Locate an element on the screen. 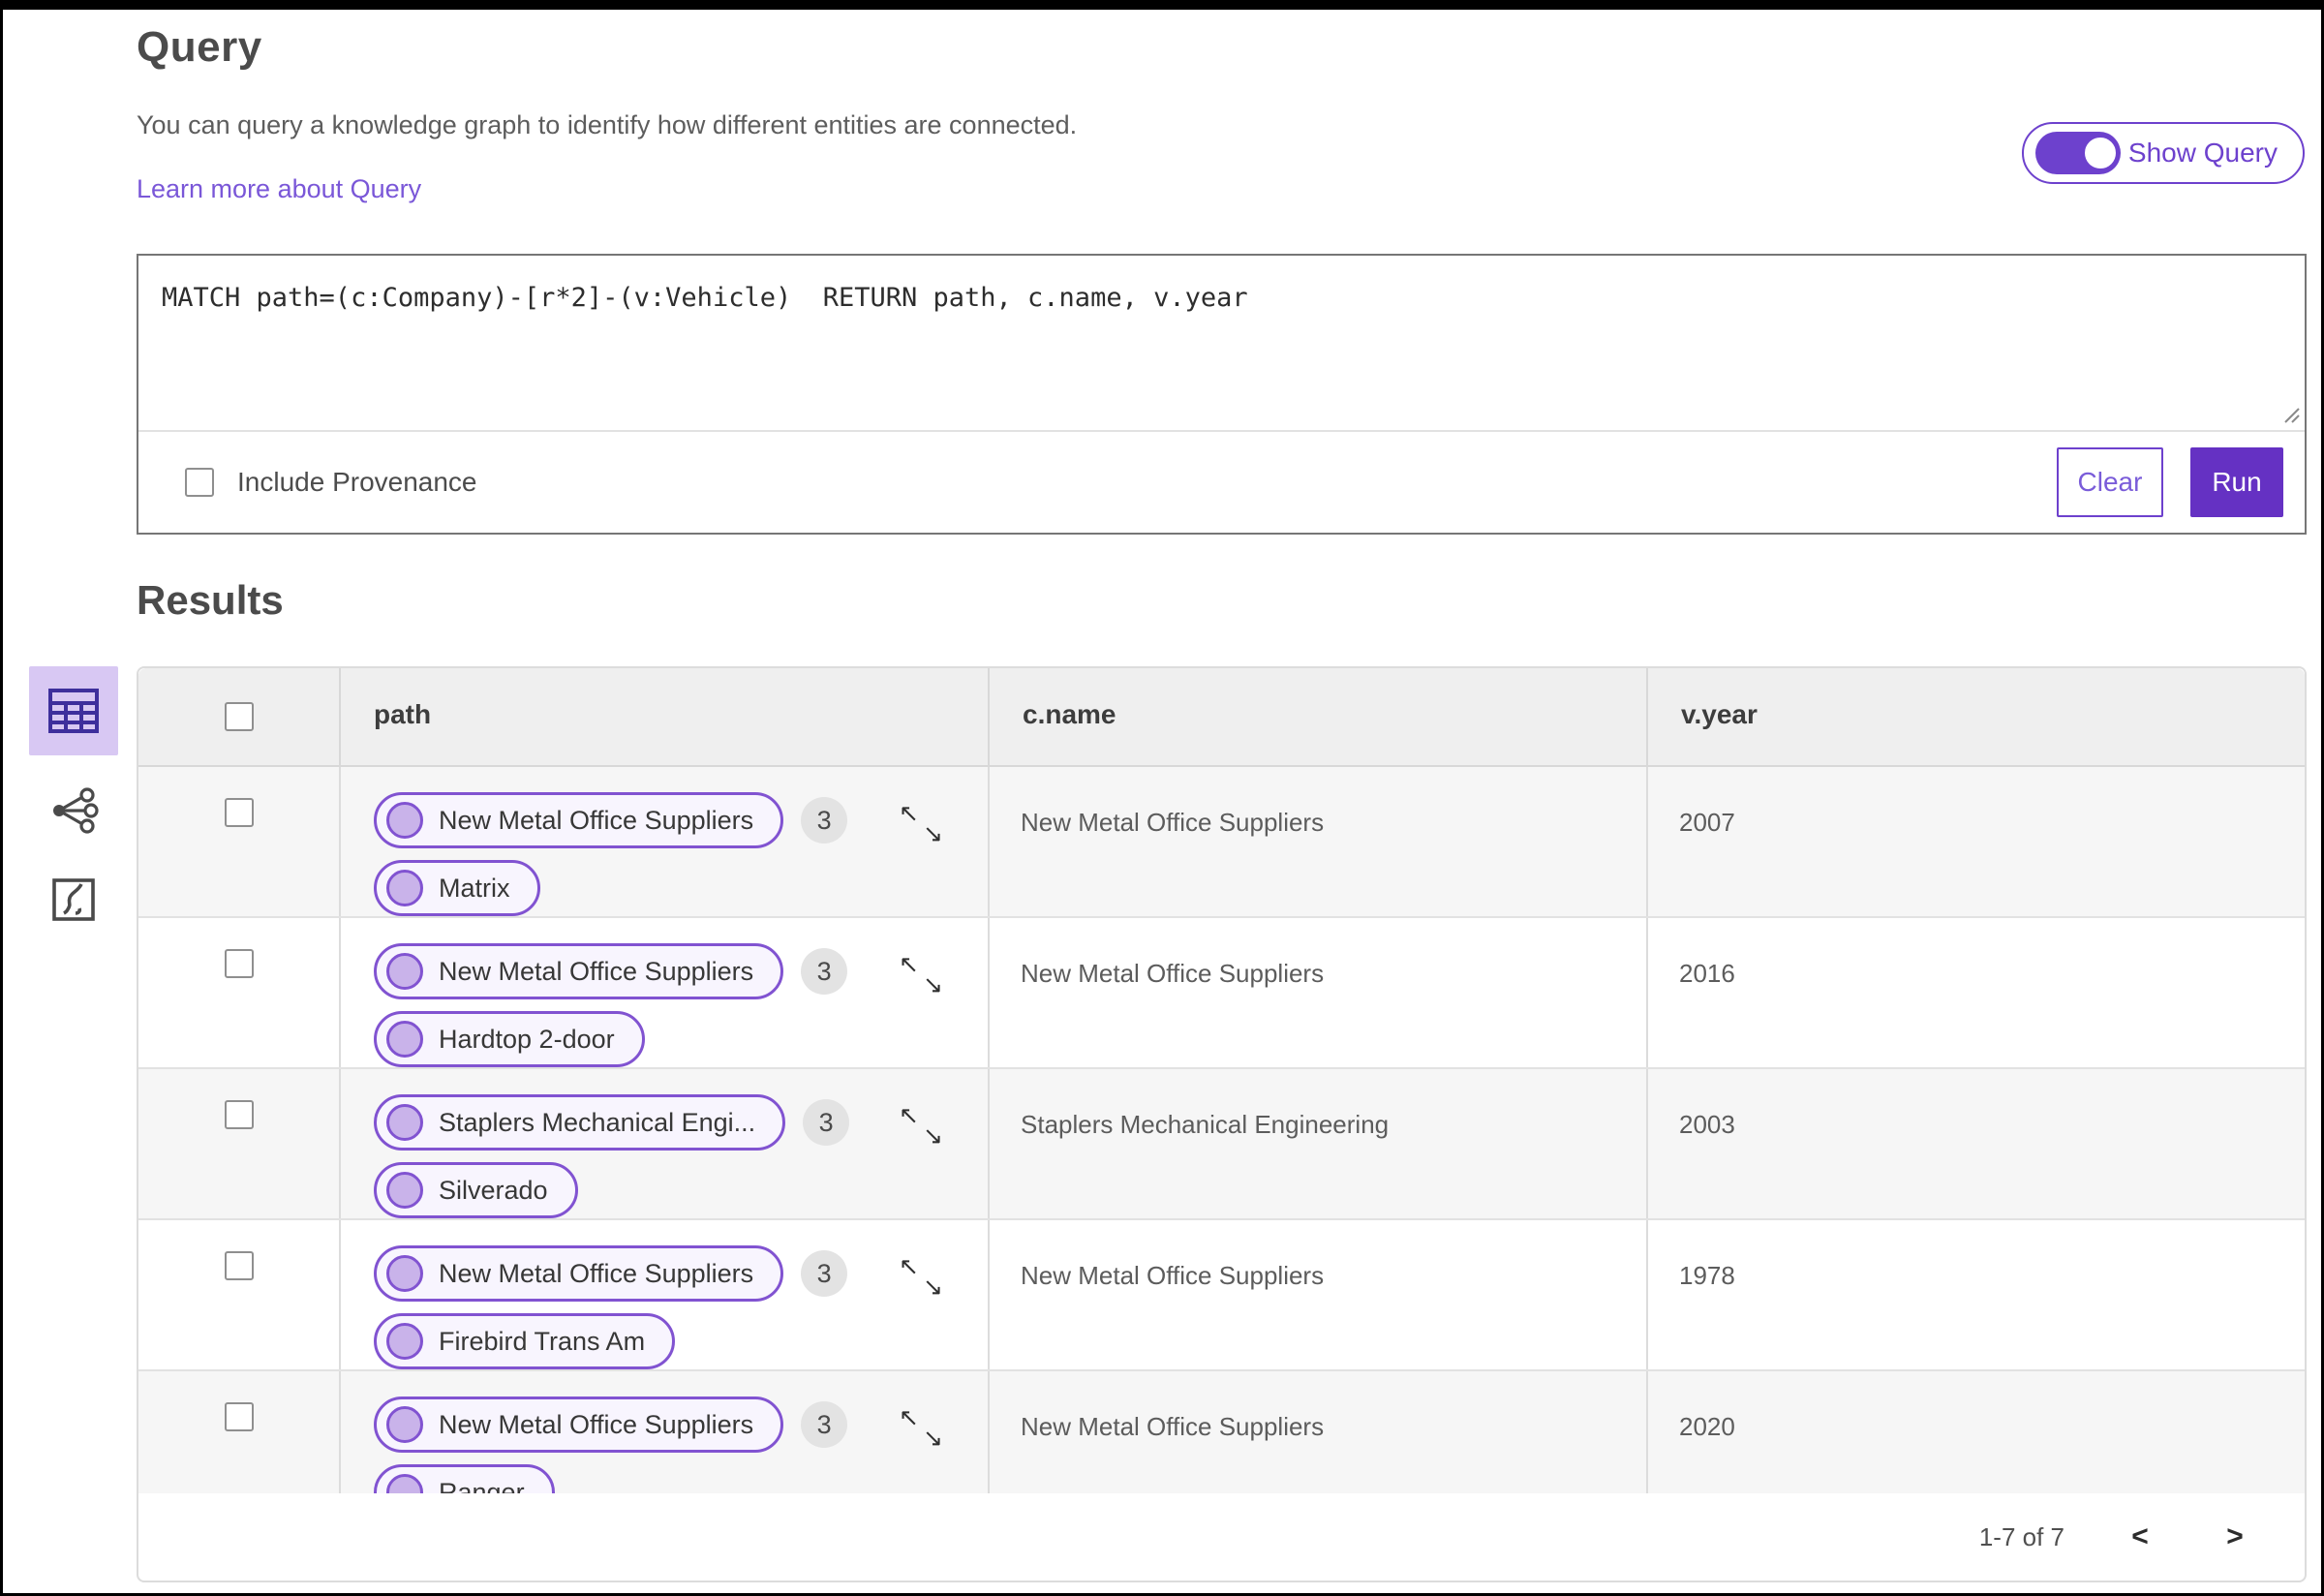 The image size is (2324, 1596). path-node-pill-2: Ranger is located at coordinates (465, 1479).